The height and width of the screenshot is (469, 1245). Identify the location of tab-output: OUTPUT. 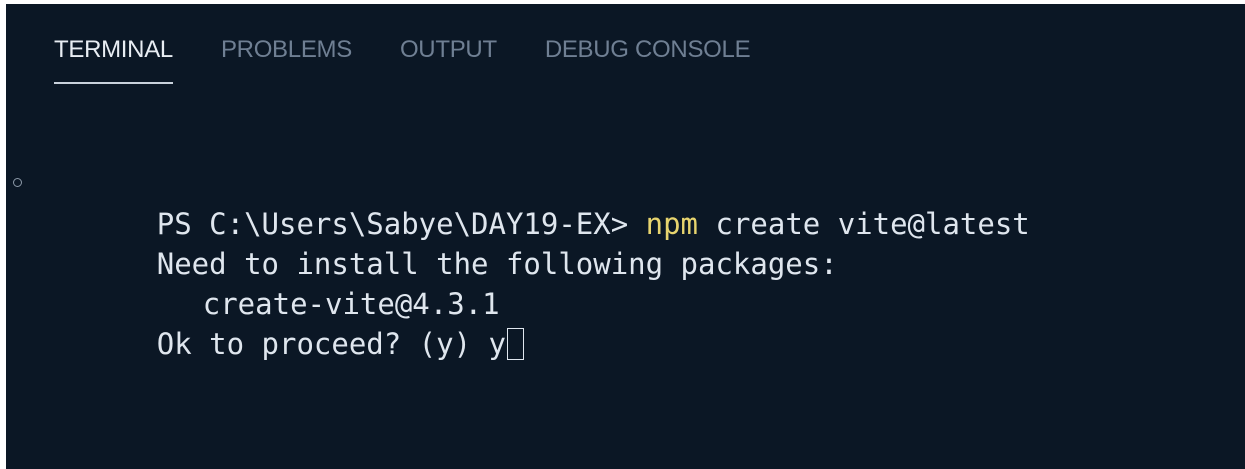
(448, 56).